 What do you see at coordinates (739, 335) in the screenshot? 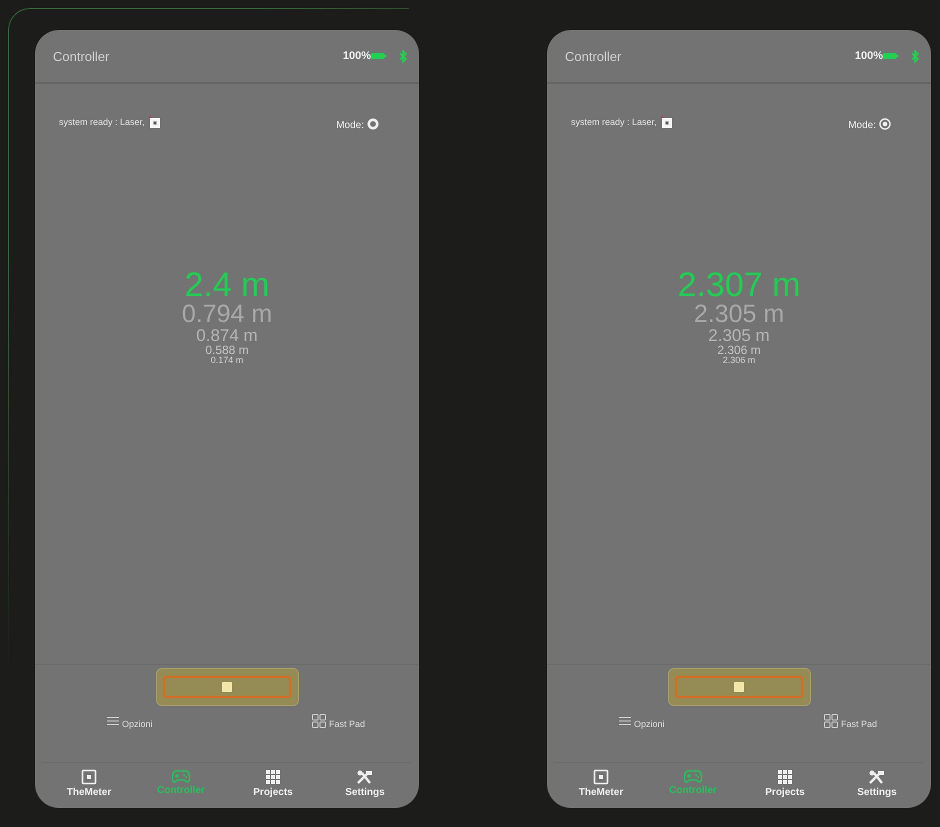
I see `reading: 2.305 m` at bounding box center [739, 335].